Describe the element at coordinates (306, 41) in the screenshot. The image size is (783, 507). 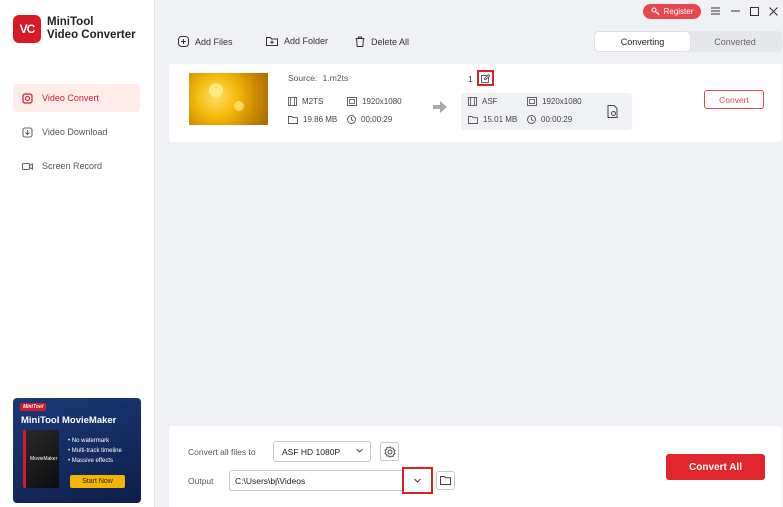
I see `add-folder-label: Add Folder` at that location.